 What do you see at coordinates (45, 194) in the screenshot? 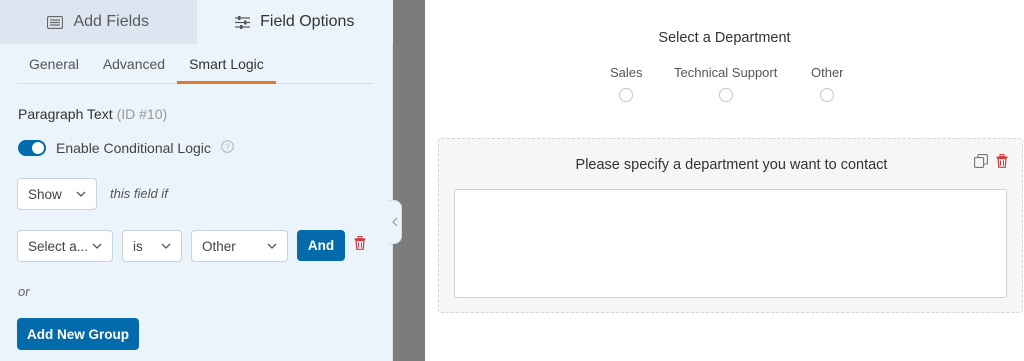
I see `action-select-value: Show` at bounding box center [45, 194].